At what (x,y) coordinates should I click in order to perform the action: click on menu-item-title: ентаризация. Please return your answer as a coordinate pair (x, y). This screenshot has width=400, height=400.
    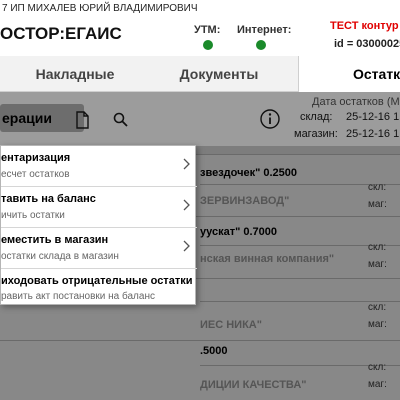
    Looking at the image, I should click on (36, 158).